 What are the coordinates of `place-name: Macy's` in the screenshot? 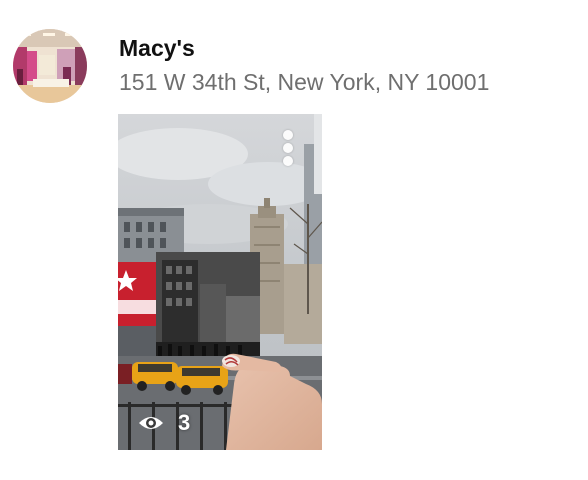 It's located at (157, 48).